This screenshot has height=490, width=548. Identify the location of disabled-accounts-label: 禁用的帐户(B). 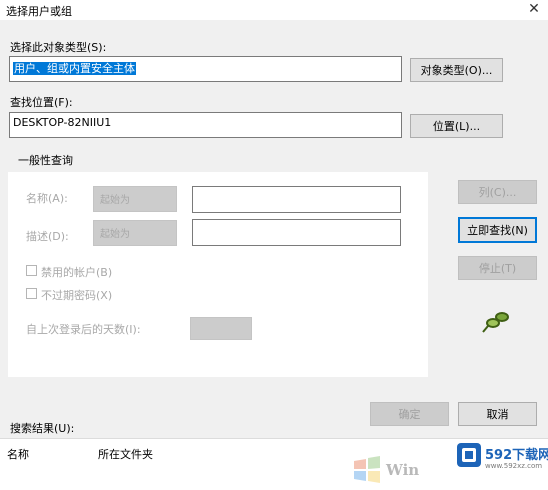
(77, 272).